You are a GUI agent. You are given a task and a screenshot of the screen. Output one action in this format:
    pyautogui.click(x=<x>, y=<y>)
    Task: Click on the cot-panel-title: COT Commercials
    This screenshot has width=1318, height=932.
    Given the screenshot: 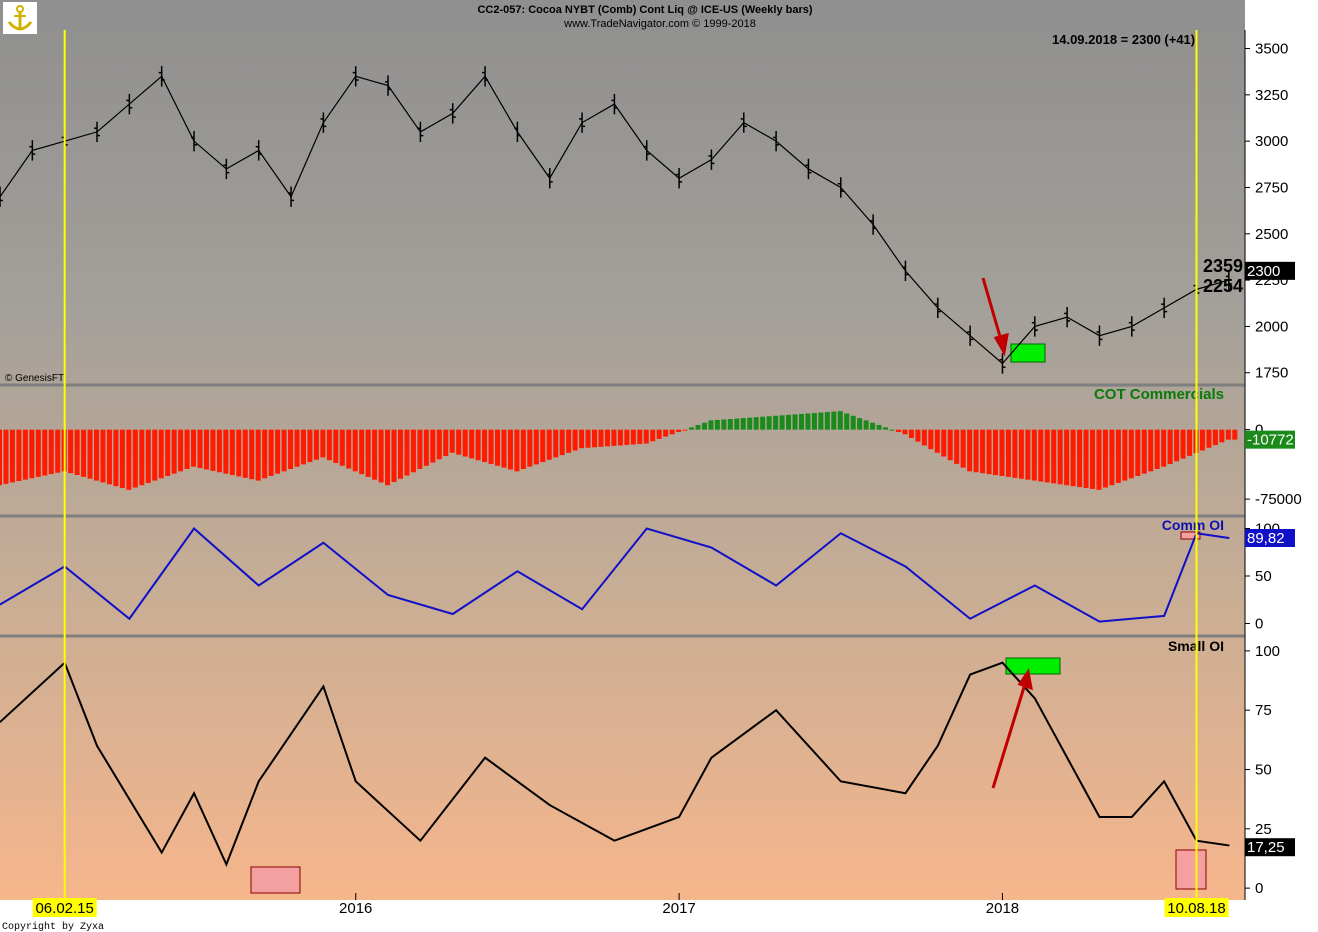 What is the action you would take?
    pyautogui.click(x=1159, y=394)
    